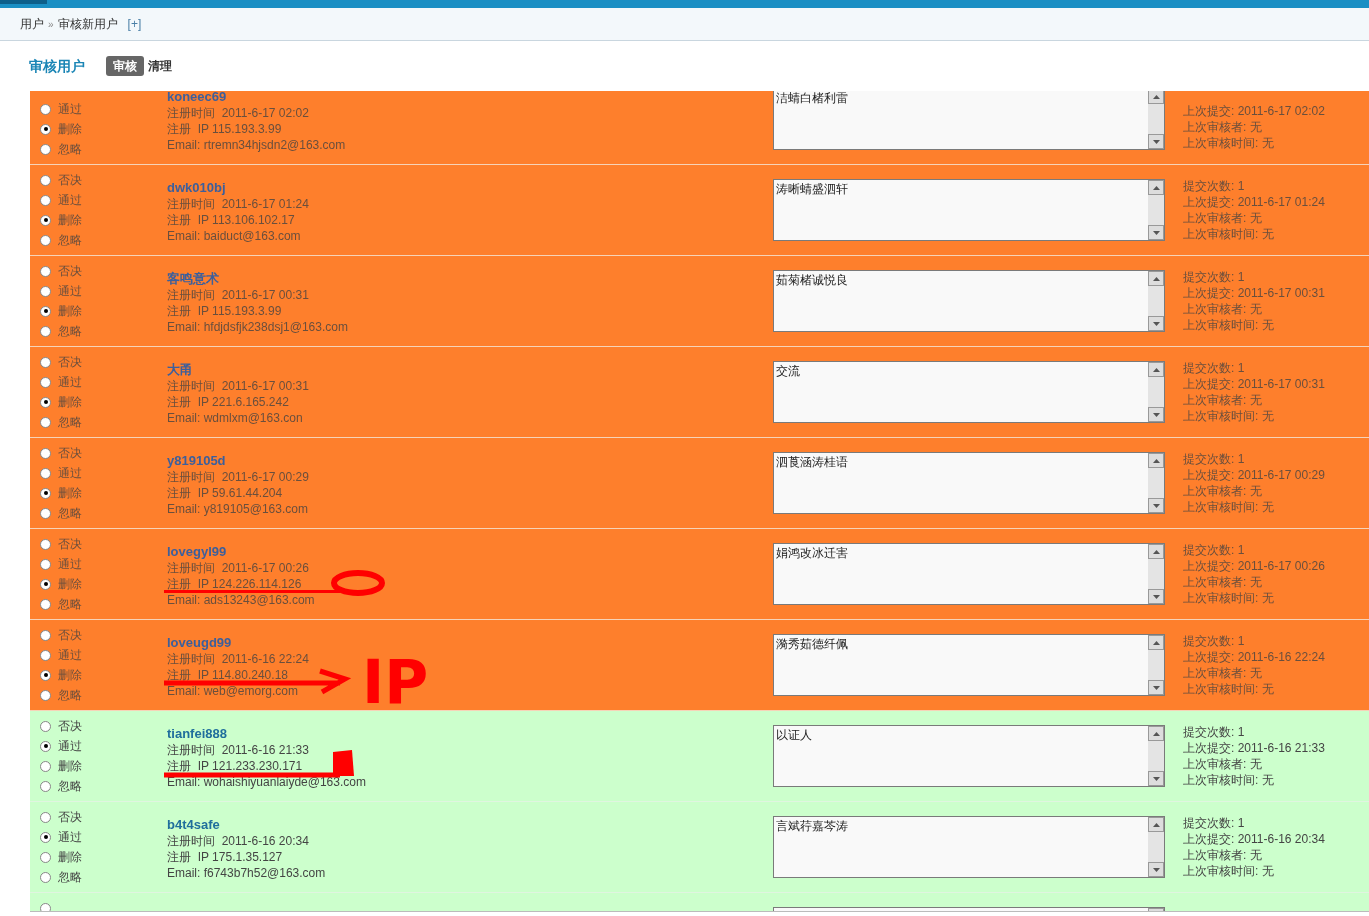 This screenshot has height=916, width=1369. I want to click on breadcrumb-link: 审核新用户, so click(87, 24).